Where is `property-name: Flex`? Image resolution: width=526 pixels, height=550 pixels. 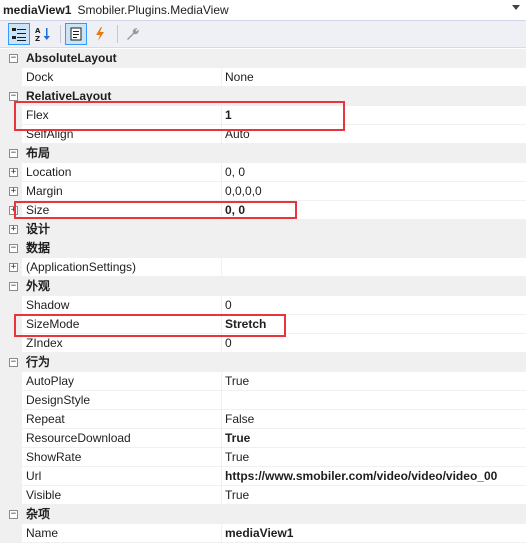
property-name: Flex is located at coordinates (37, 115).